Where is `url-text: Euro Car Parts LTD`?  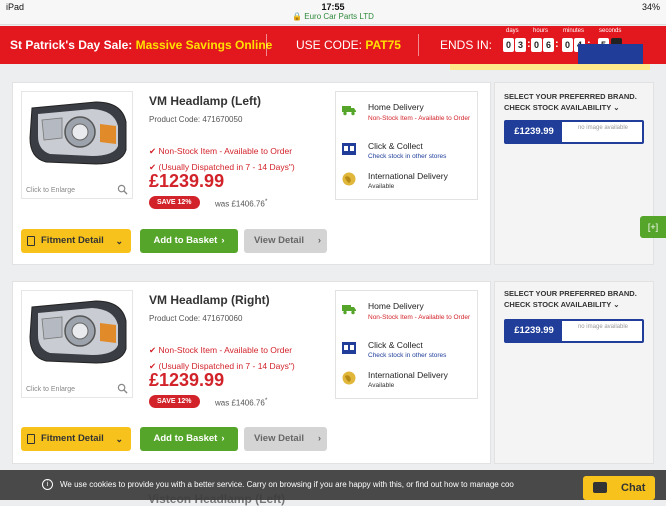
url-text: Euro Car Parts LTD is located at coordinates (339, 16).